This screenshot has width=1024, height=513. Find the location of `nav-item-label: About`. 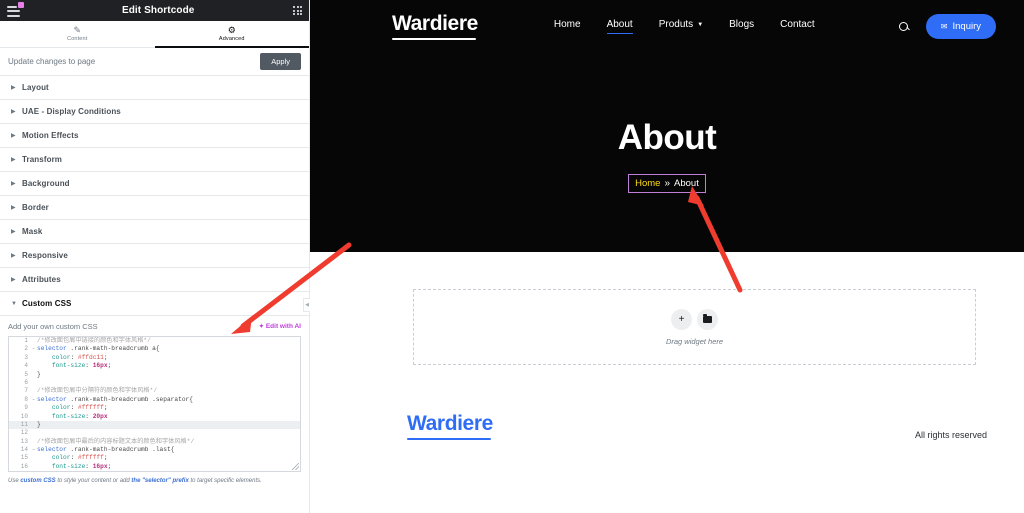

nav-item-label: About is located at coordinates (619, 24).